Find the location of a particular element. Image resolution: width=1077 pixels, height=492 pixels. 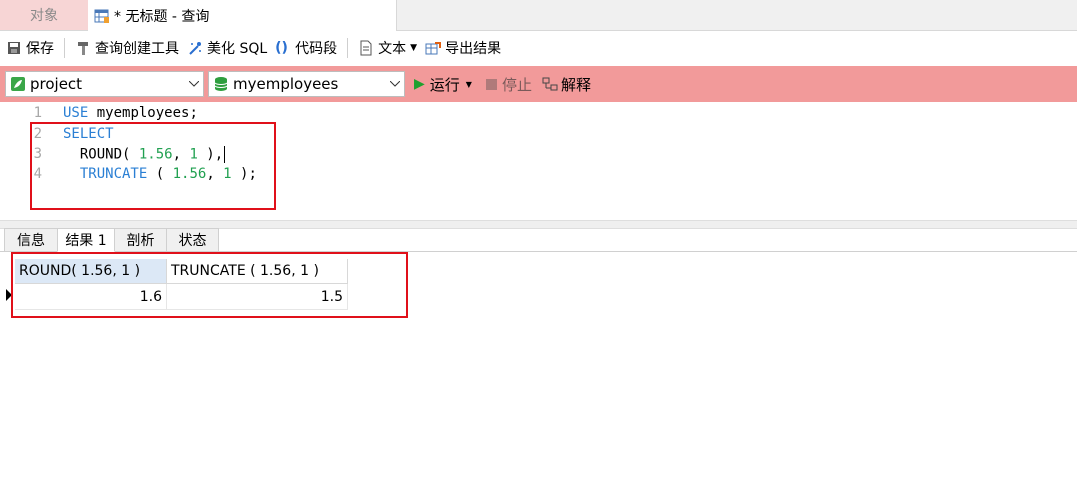

explain-icon is located at coordinates (550, 84).